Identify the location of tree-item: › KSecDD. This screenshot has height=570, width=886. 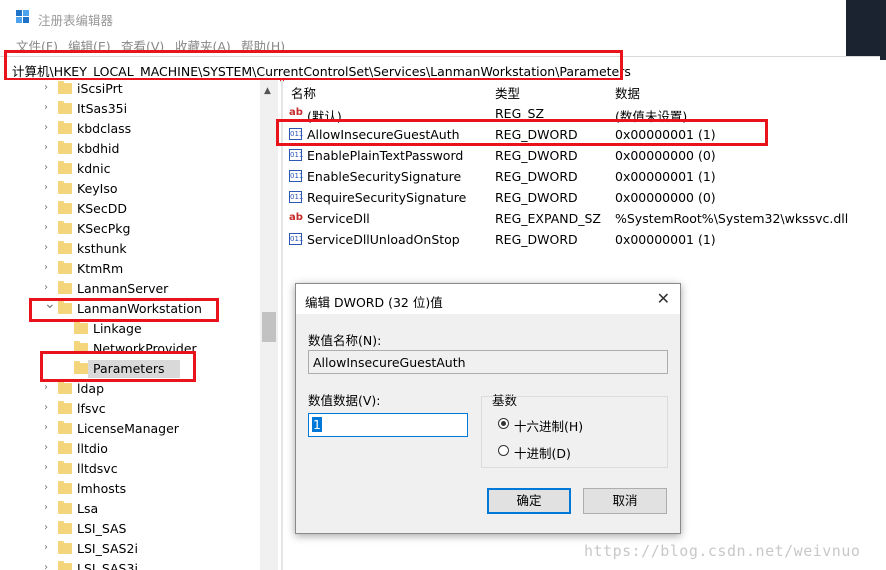
(131, 209).